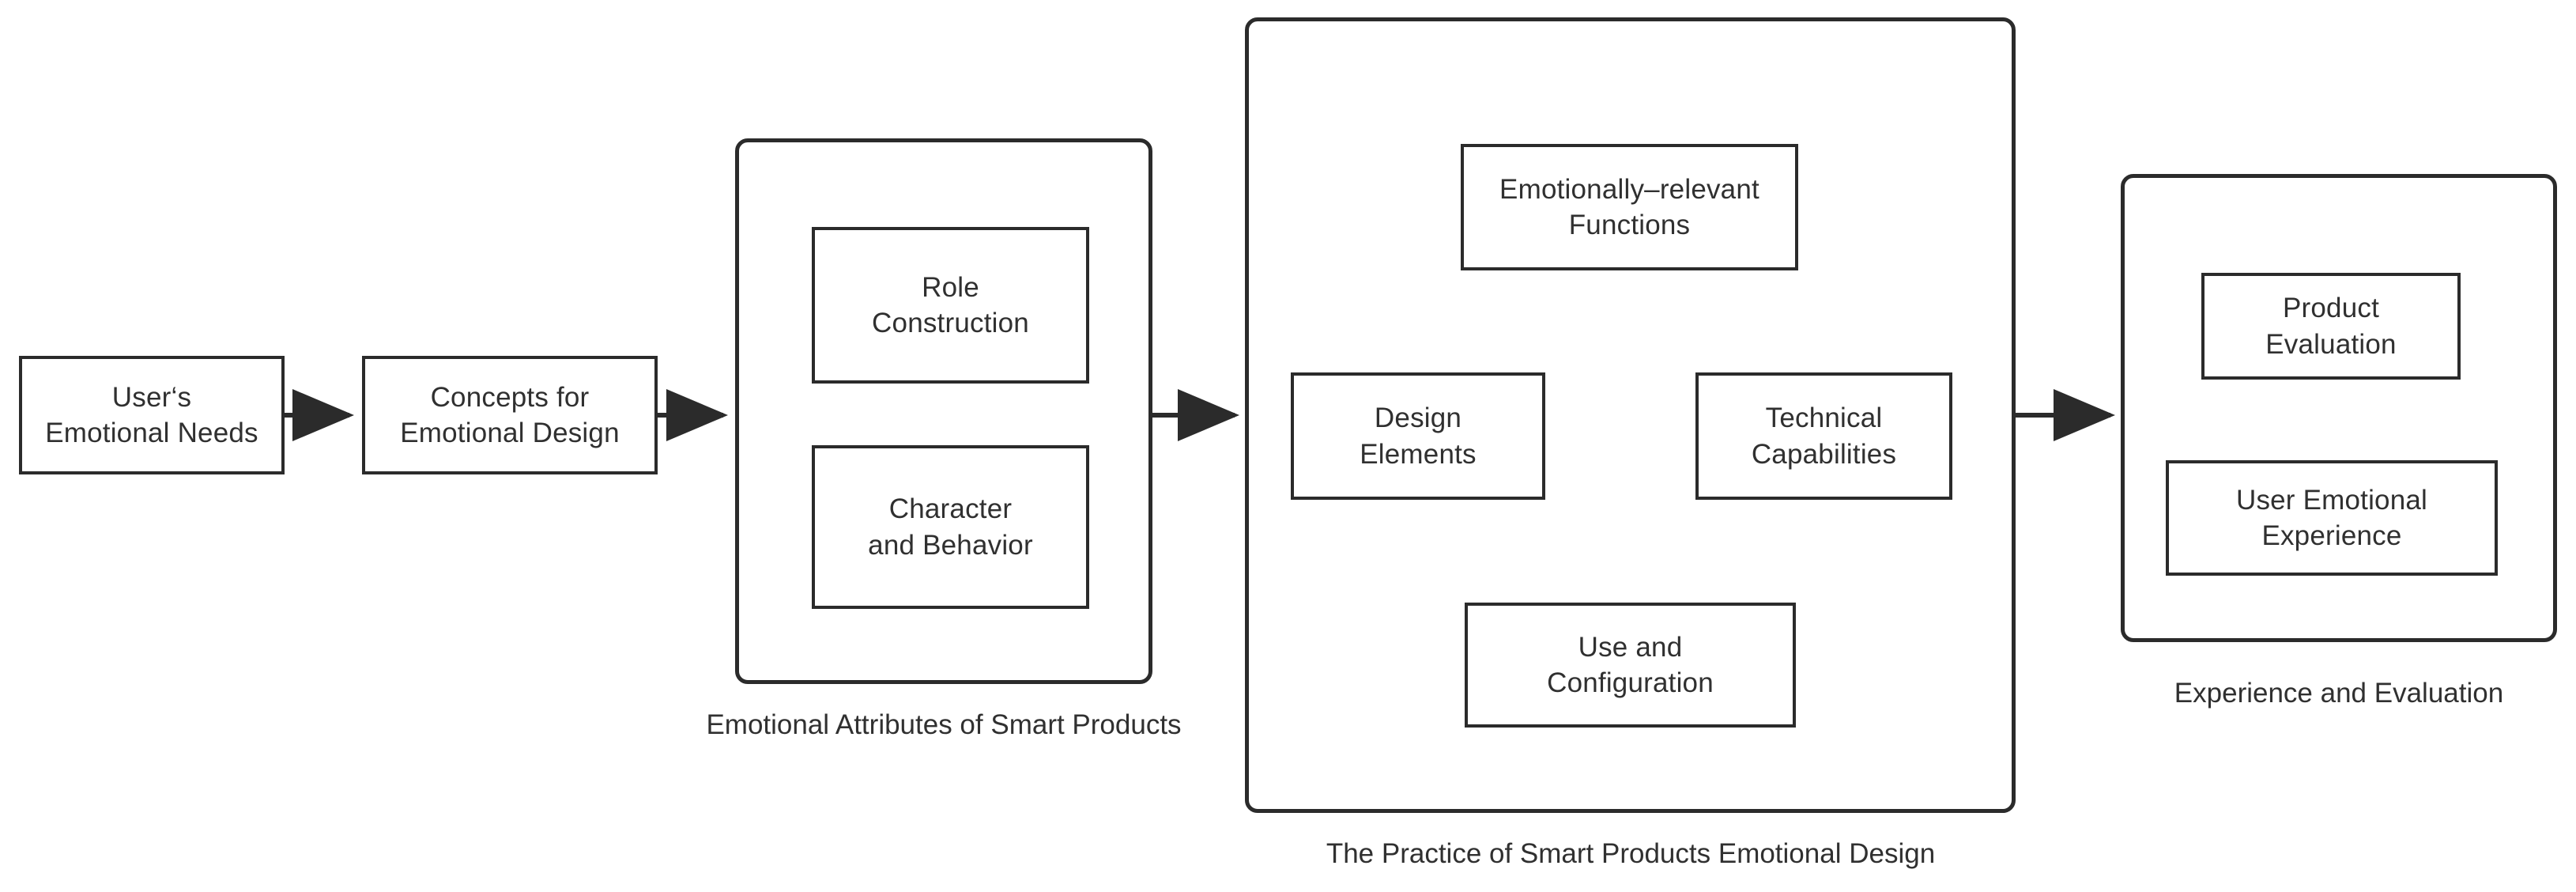 This screenshot has height=892, width=2576. I want to click on node-use-and-configuration-line2: Configuration, so click(1631, 682).